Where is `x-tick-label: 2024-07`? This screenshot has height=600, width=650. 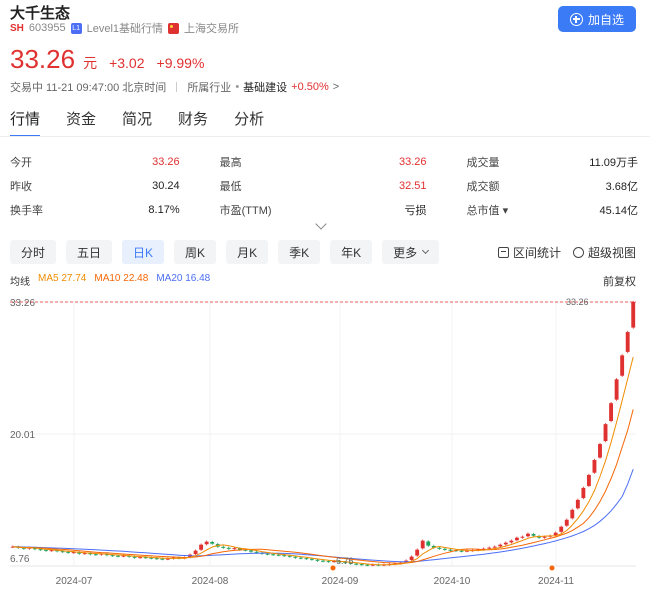 x-tick-label: 2024-07 is located at coordinates (74, 581).